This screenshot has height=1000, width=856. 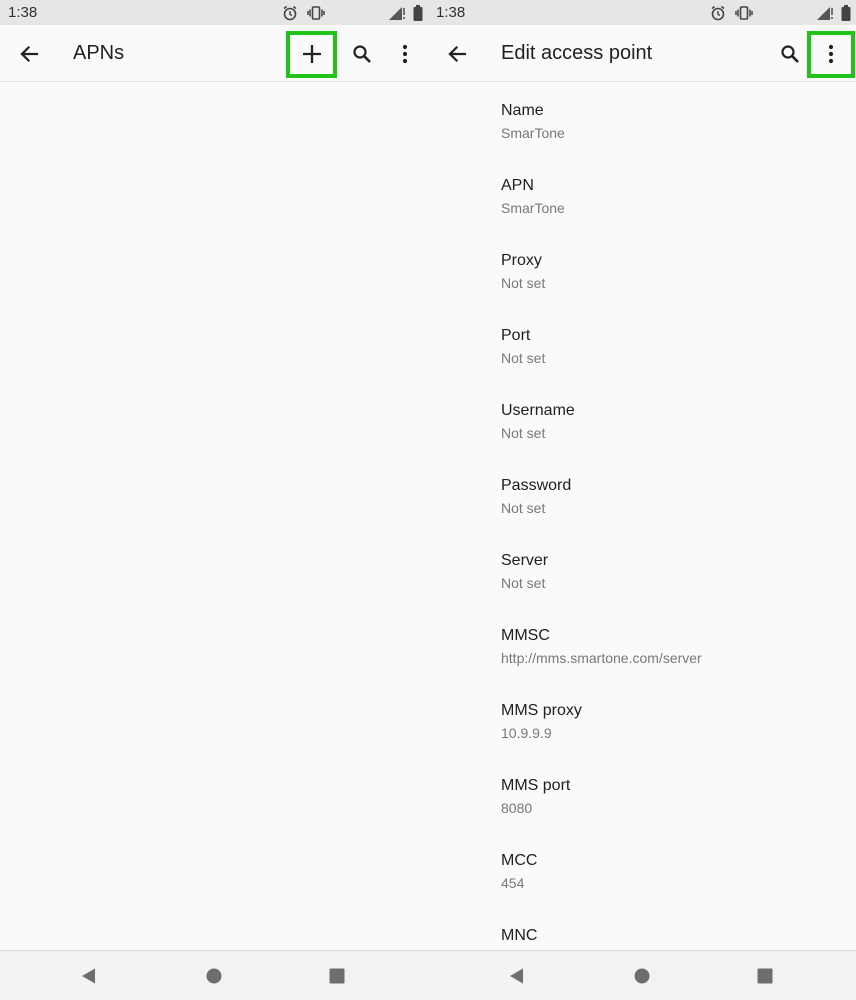 I want to click on field-label: Port, so click(x=516, y=335).